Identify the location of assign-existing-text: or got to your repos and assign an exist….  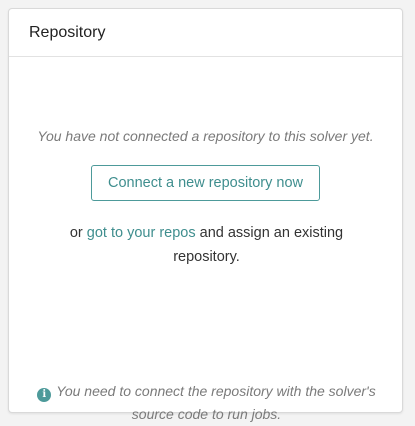
(206, 245).